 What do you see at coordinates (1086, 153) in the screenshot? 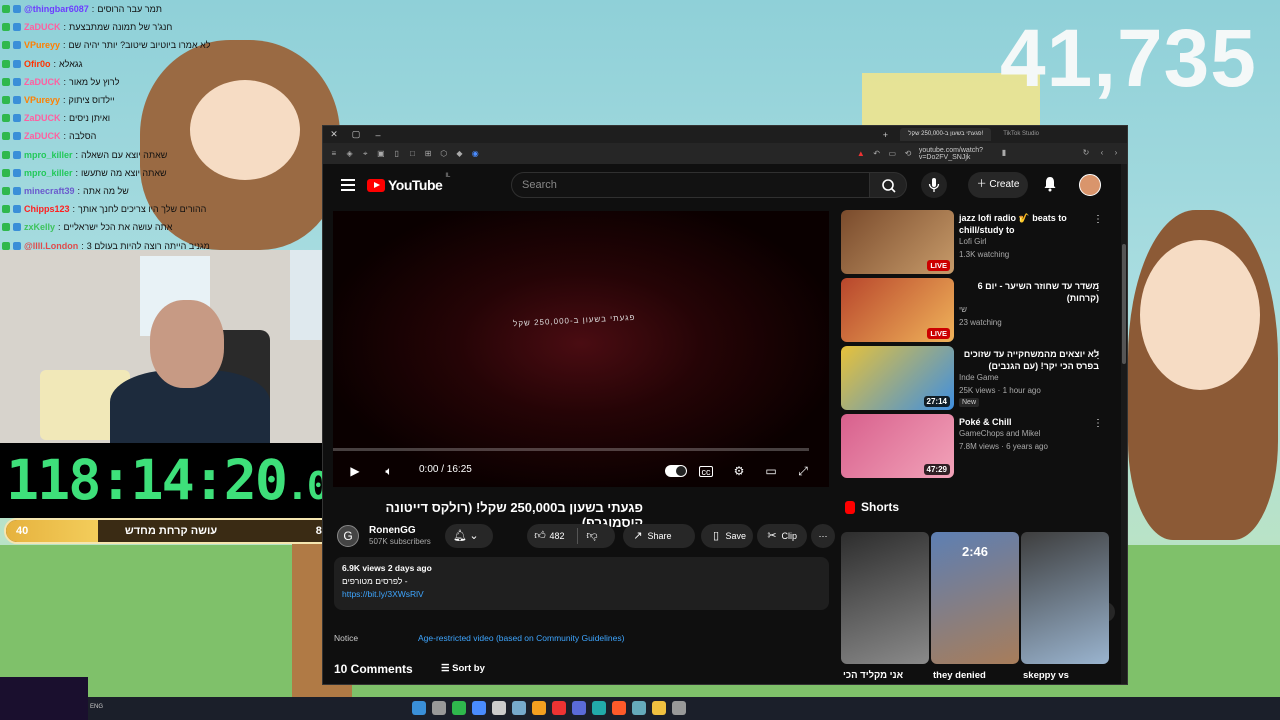
I see `reload-icon: ↻` at bounding box center [1086, 153].